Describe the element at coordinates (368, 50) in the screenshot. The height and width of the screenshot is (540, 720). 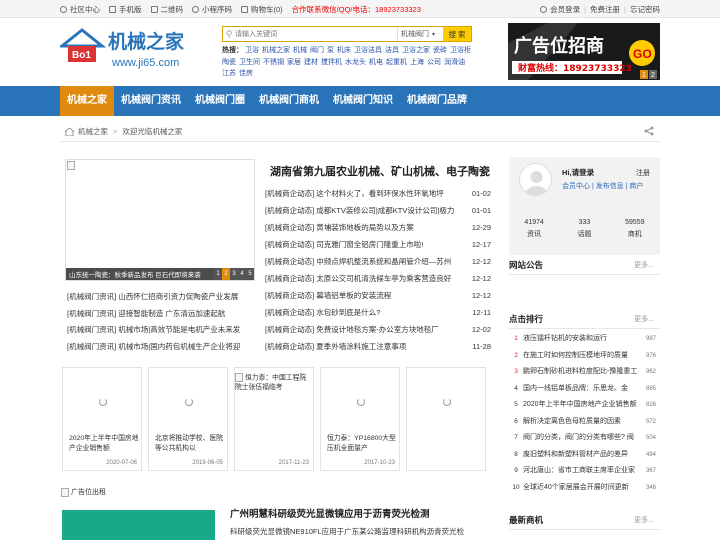
I see `hot-word: 卫浴洁具` at that location.